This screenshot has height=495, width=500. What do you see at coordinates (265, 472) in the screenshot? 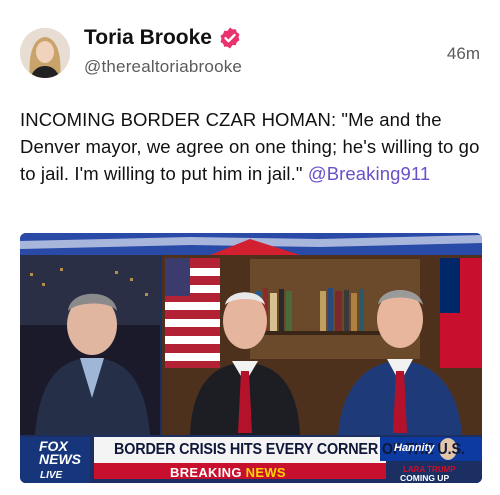
I see `news-word: NEWS` at bounding box center [265, 472].